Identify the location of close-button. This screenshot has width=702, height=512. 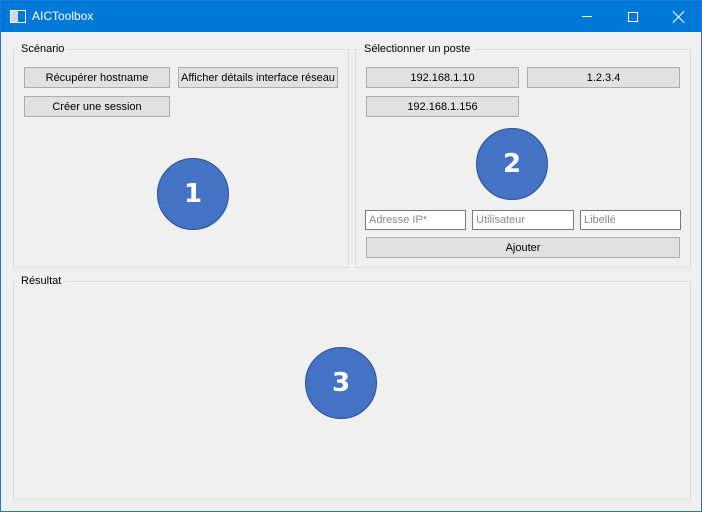
(679, 16).